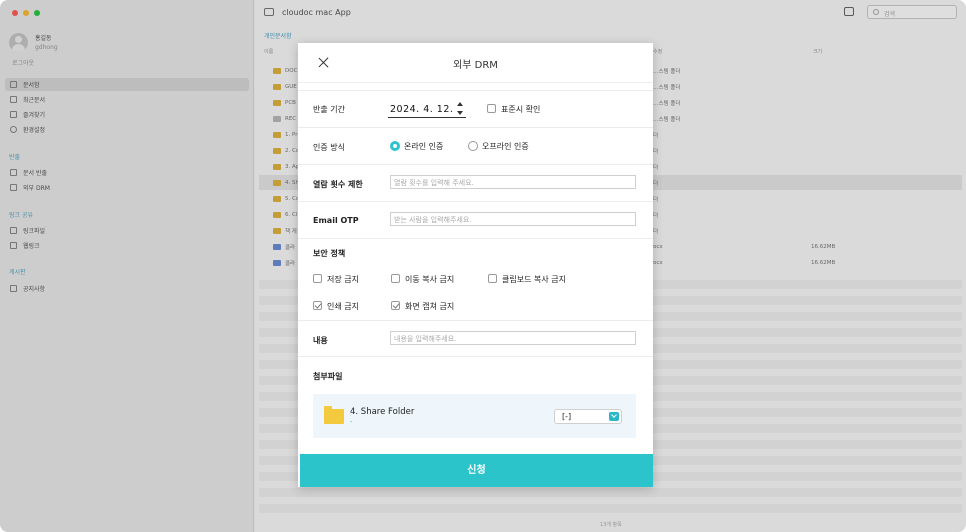 This screenshot has height=532, width=966. Describe the element at coordinates (513, 219) in the screenshot. I see `otp-input: 받는 사람을 입력해주세요.` at that location.